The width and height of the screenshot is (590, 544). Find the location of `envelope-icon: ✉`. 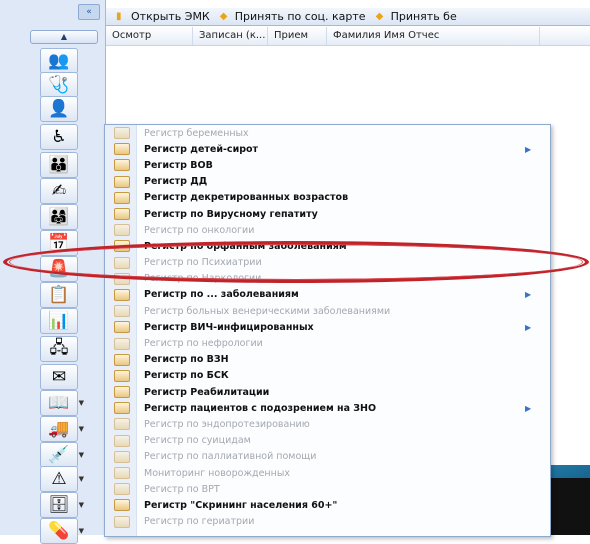

envelope-icon: ✉ is located at coordinates (59, 377).